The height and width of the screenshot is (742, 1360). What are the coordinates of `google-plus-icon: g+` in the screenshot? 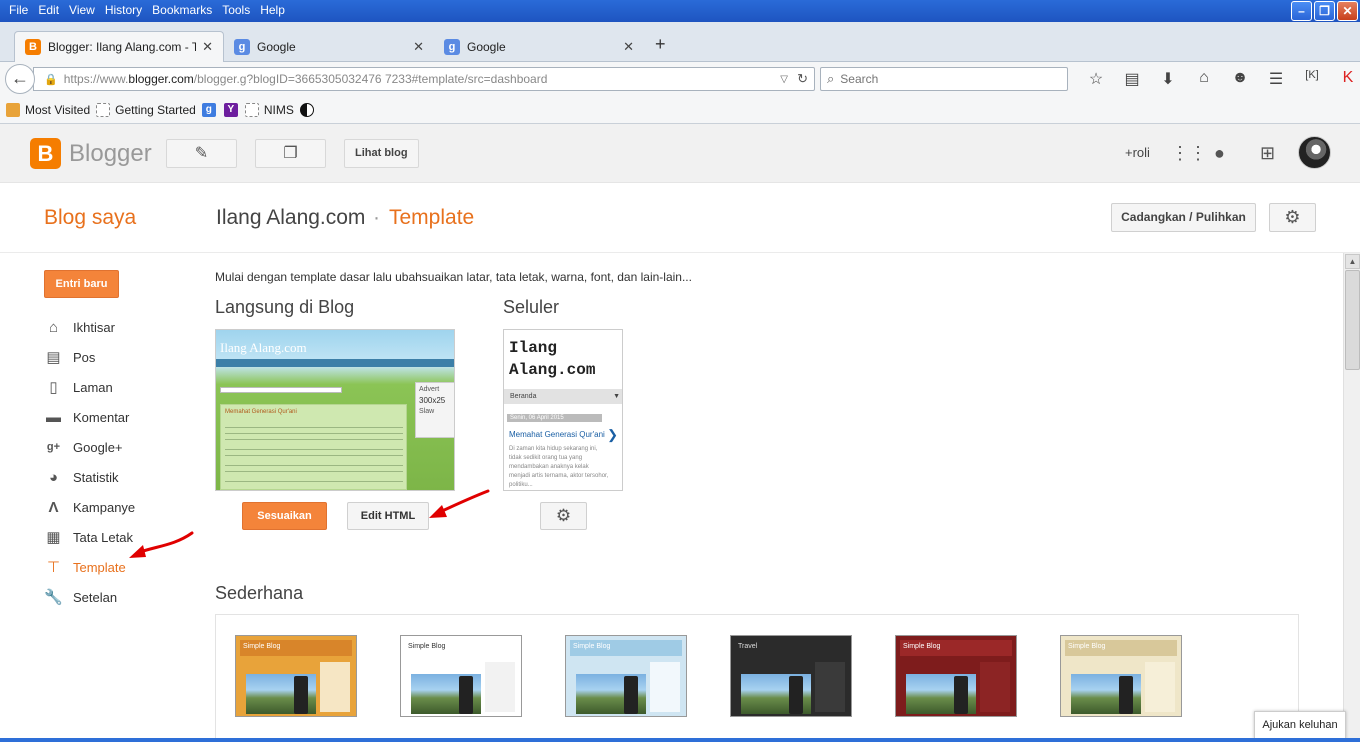 It's located at (53, 446).